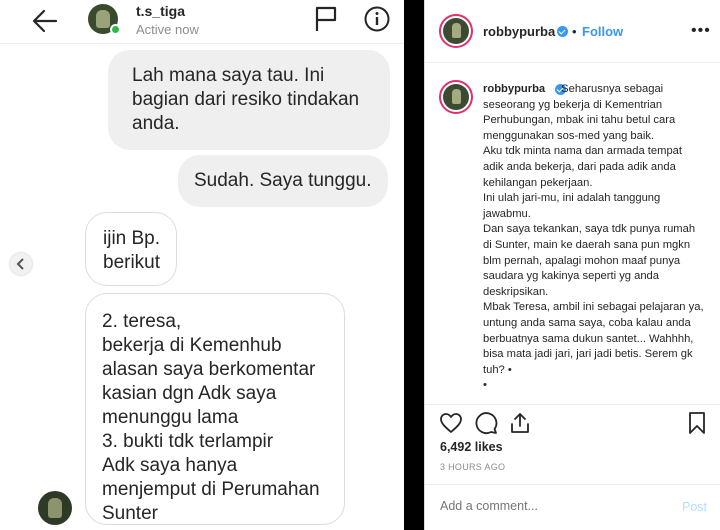  What do you see at coordinates (550, 506) in the screenshot?
I see `comment-input` at bounding box center [550, 506].